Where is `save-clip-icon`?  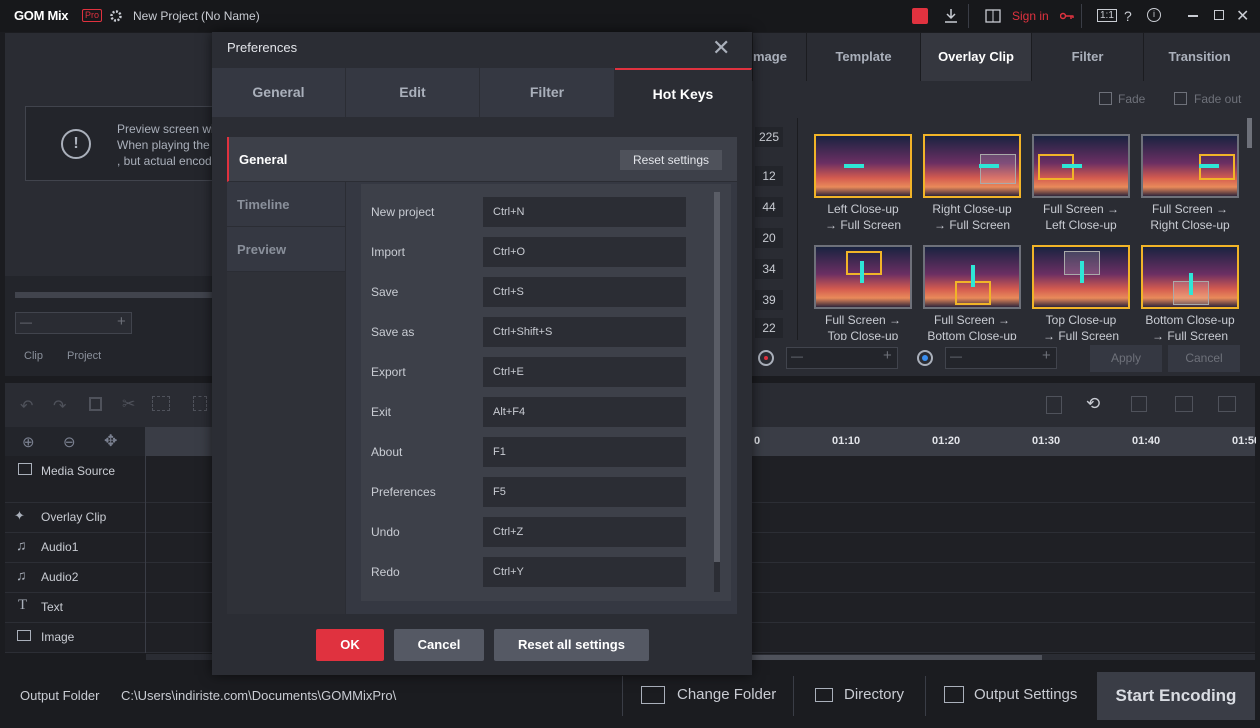 save-clip-icon is located at coordinates (1139, 404).